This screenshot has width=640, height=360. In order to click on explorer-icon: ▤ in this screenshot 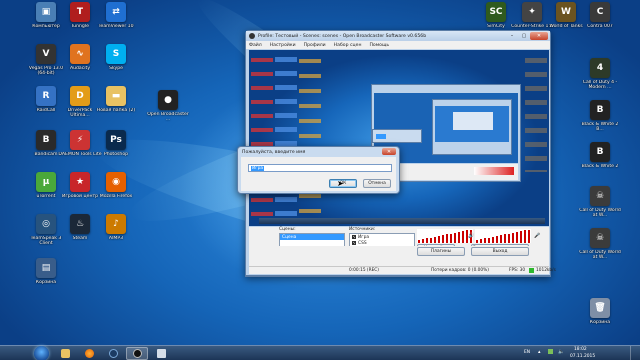, I will do `click(46, 268)`.